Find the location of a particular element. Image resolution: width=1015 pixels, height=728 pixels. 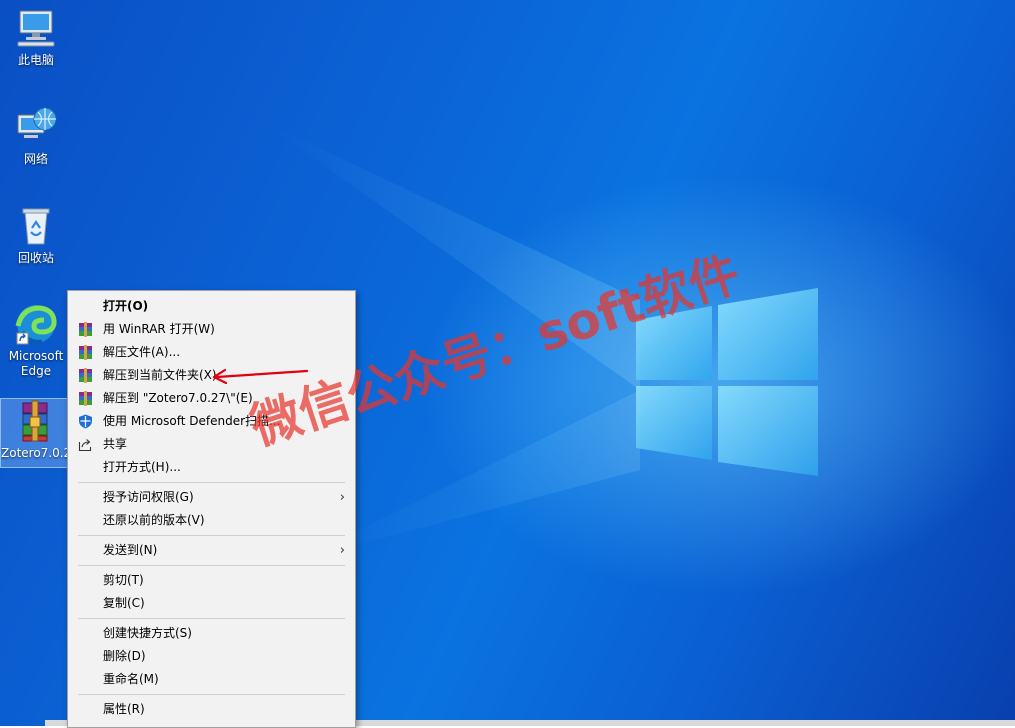

recycle-bin-icon is located at coordinates (36, 226).